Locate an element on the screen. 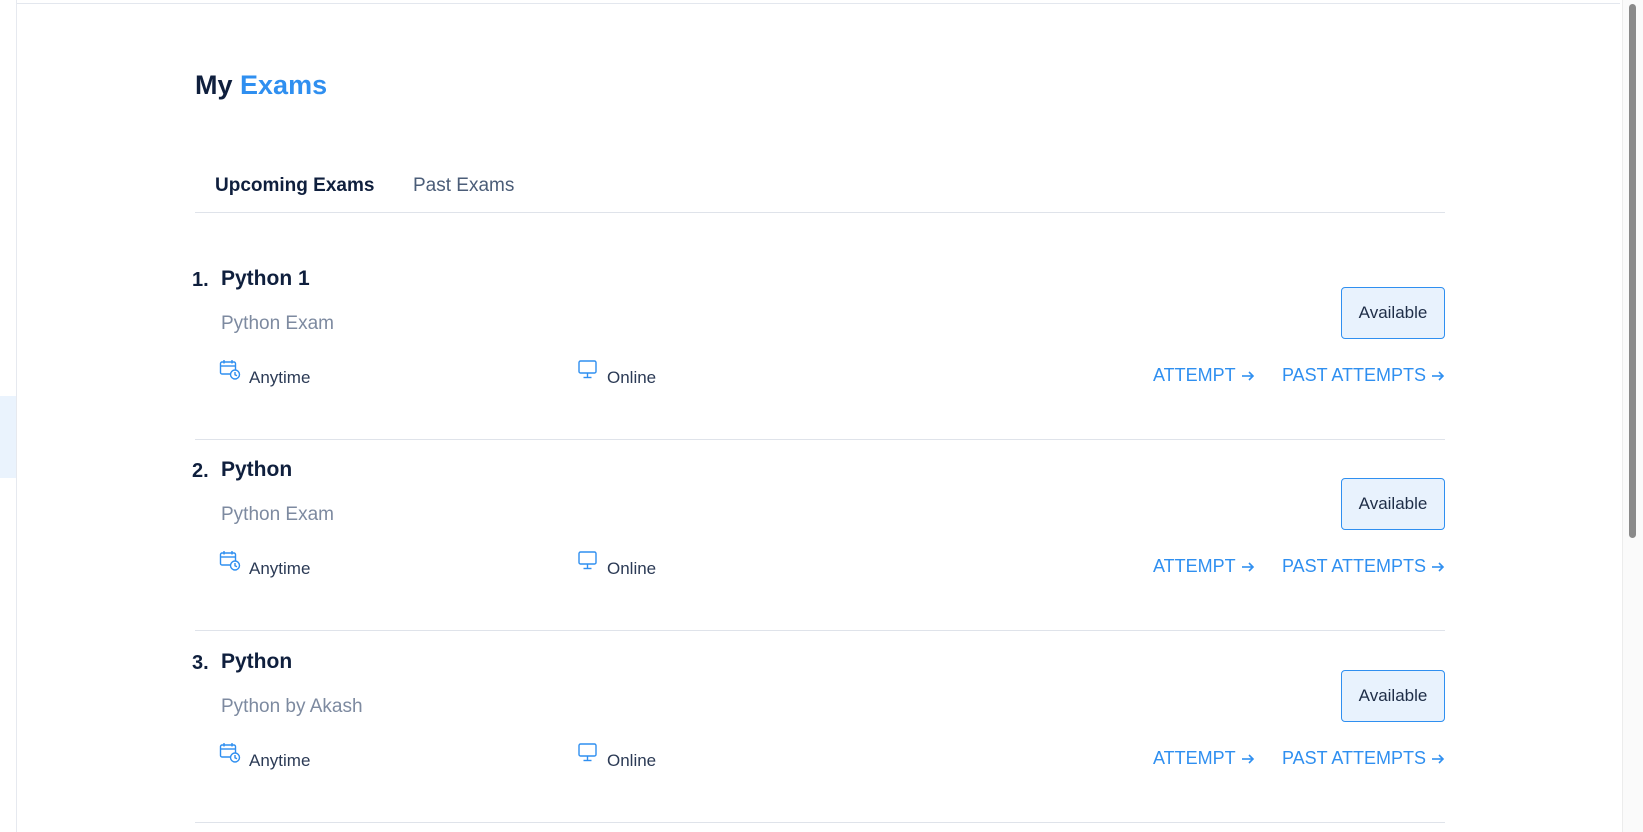 Image resolution: width=1643 pixels, height=832 pixels. page-title-accent: Exams is located at coordinates (284, 85).